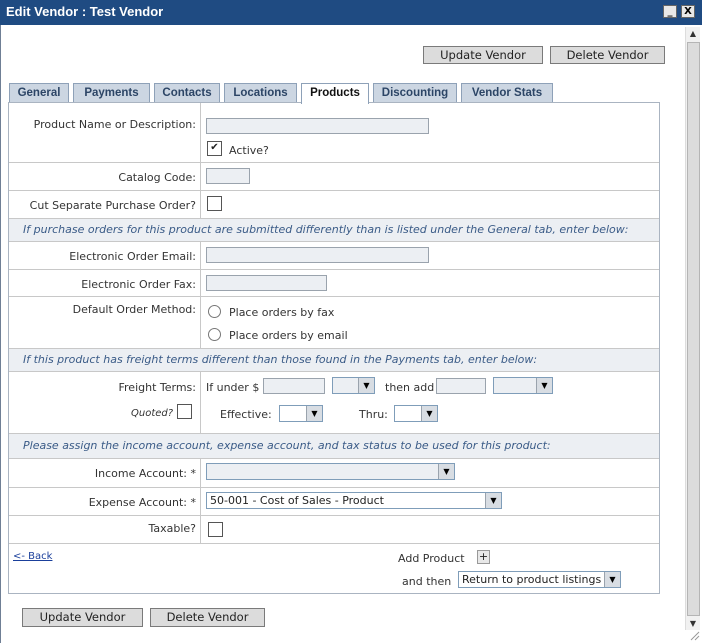 The height and width of the screenshot is (643, 702). I want to click on delete-vendor-button-bottom: Delete Vendor, so click(207, 617).